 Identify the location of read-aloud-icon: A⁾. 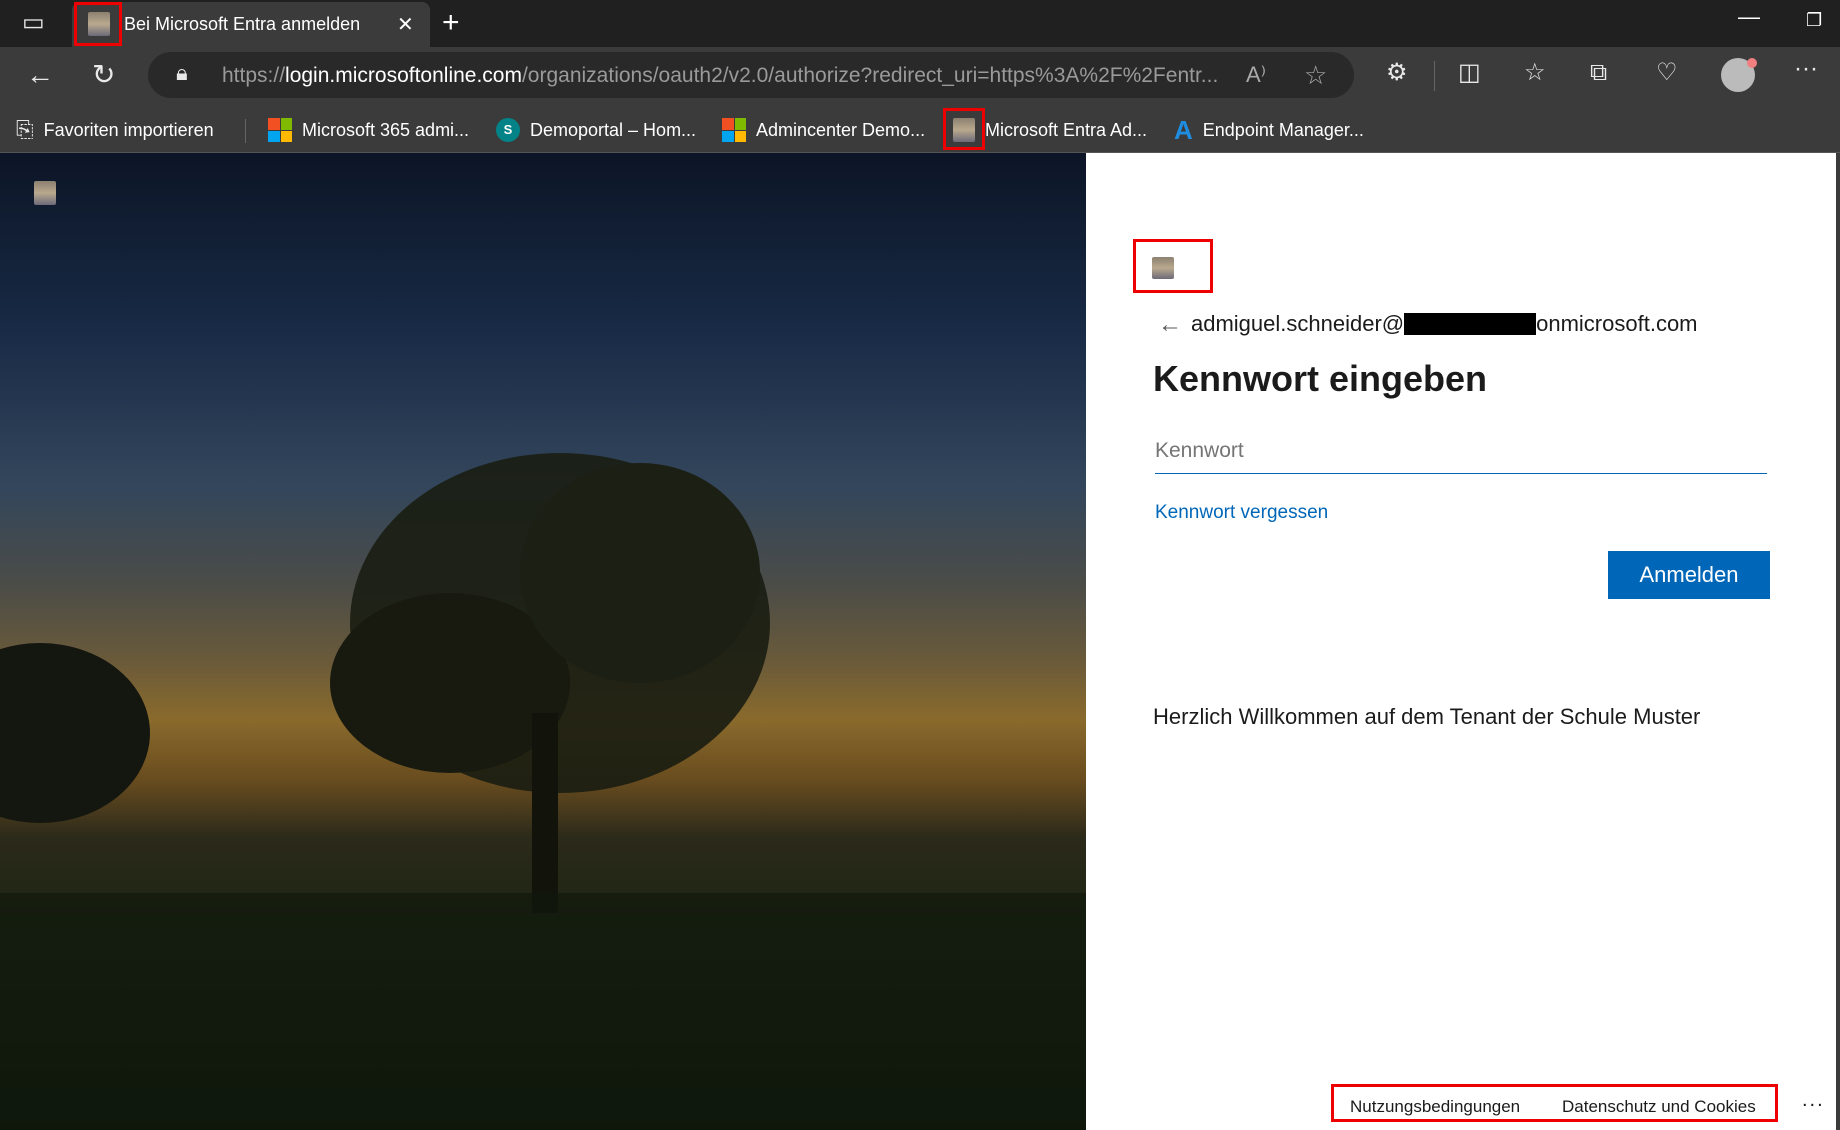
(1256, 75).